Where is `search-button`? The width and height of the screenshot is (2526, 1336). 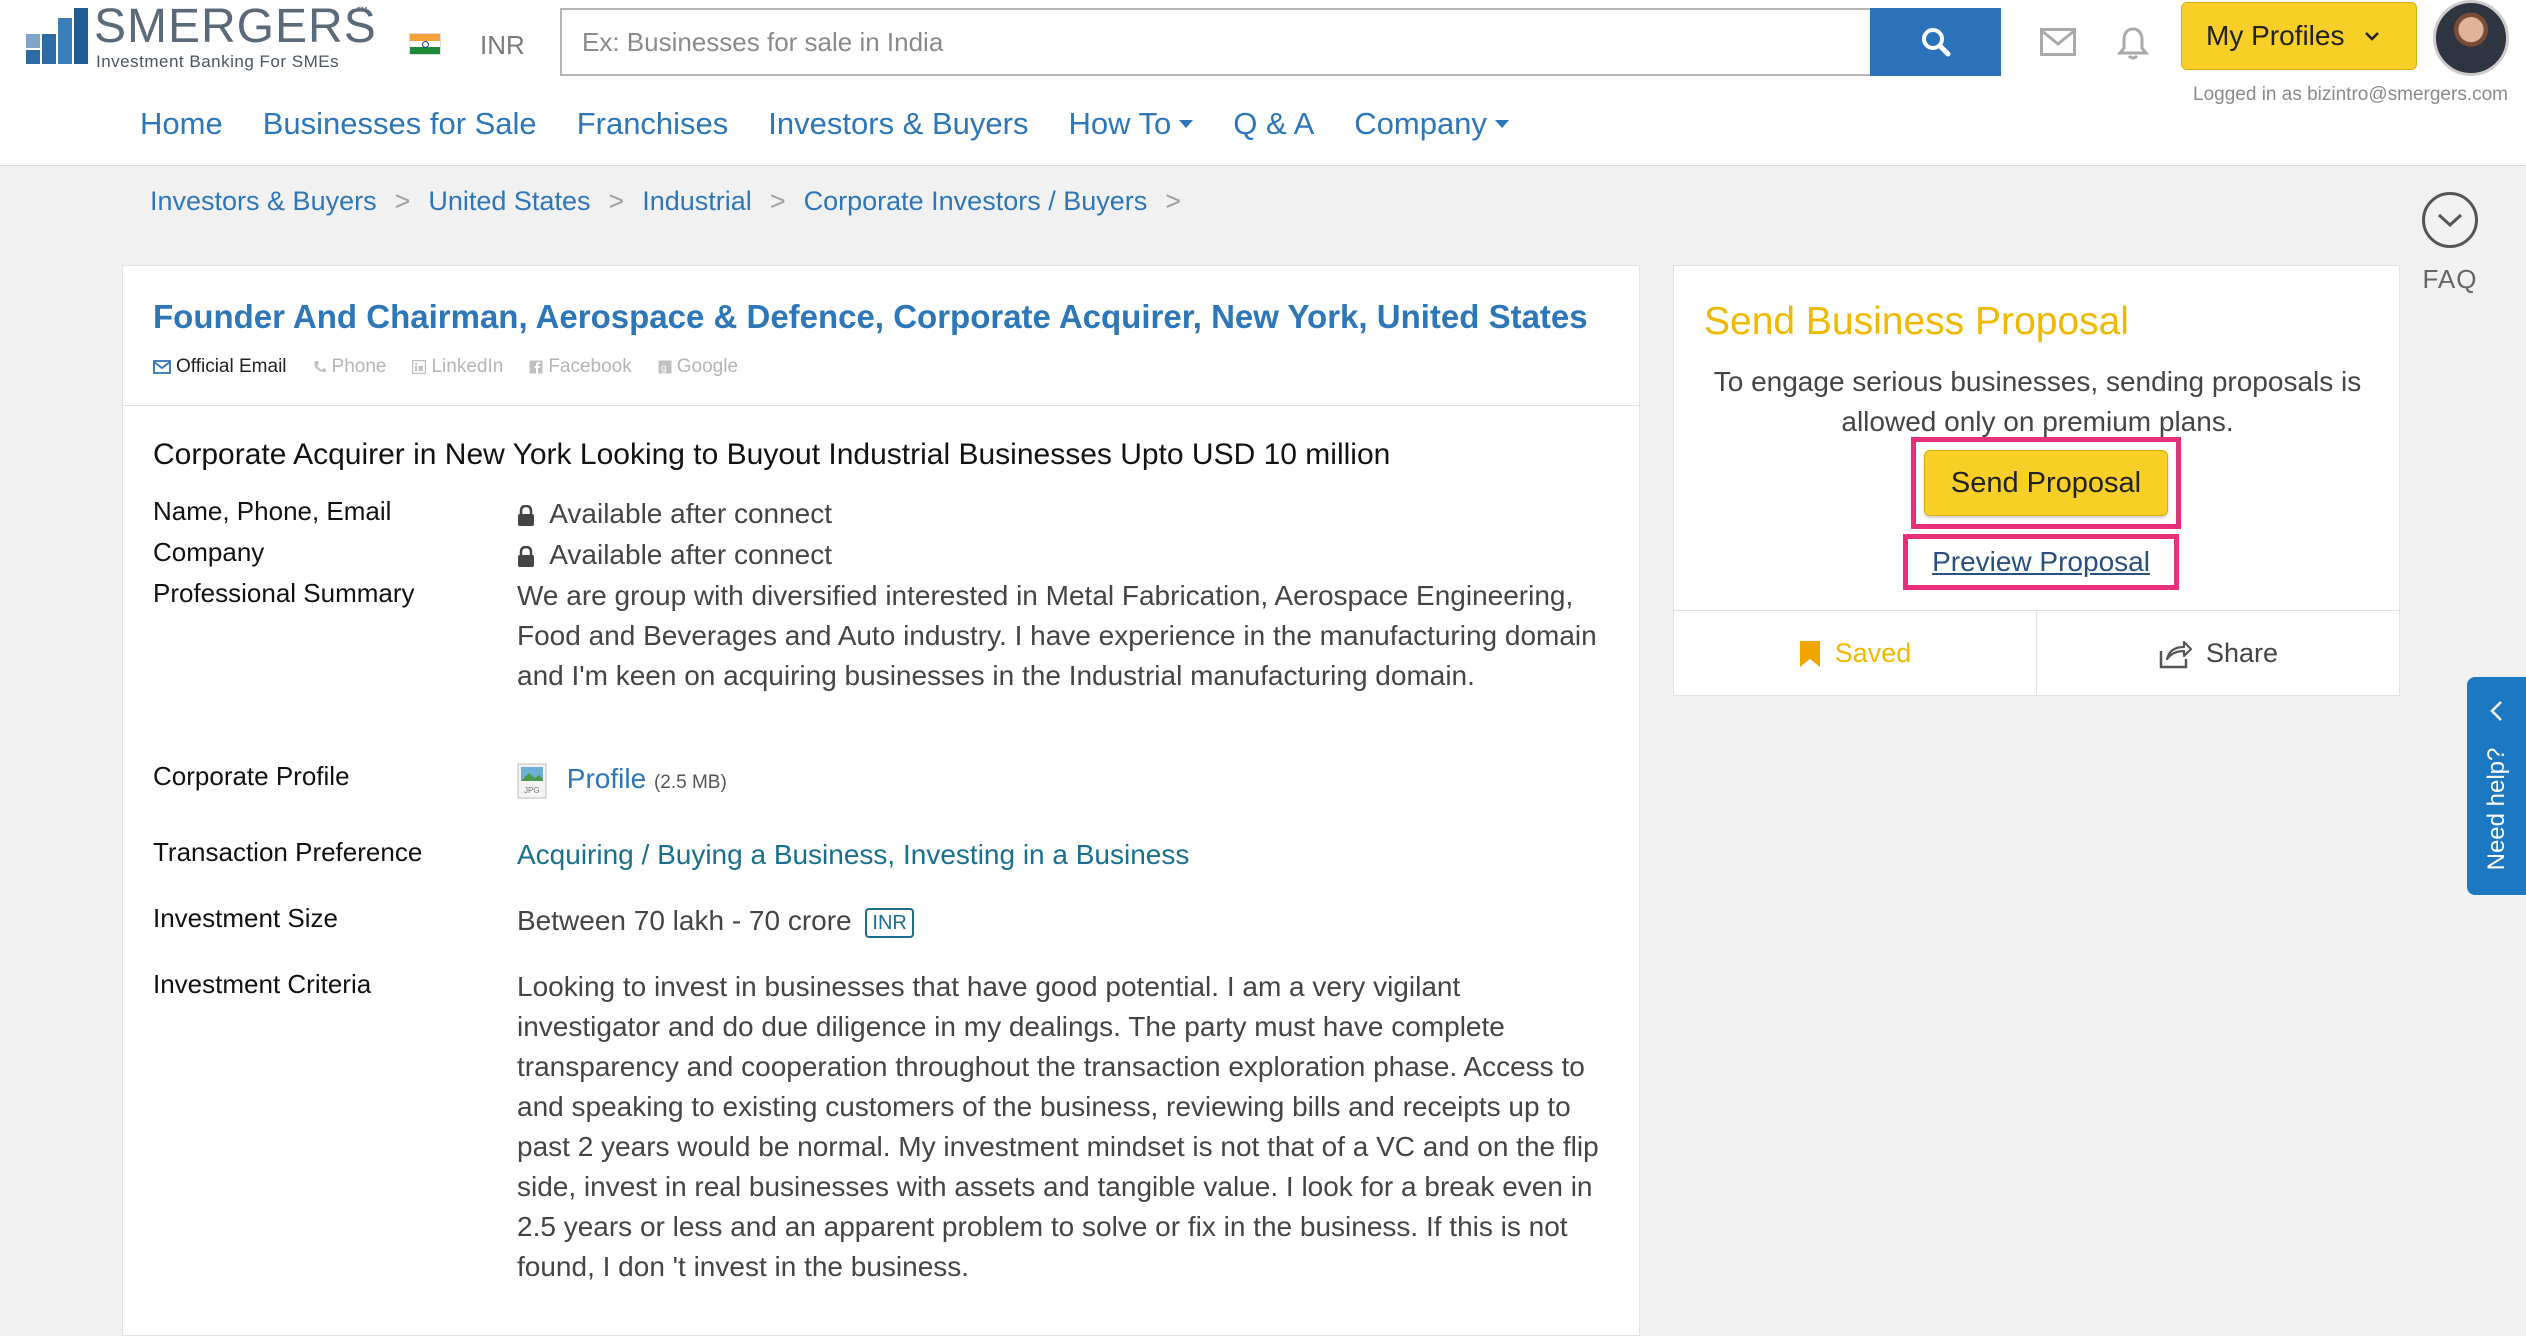 search-button is located at coordinates (1935, 42).